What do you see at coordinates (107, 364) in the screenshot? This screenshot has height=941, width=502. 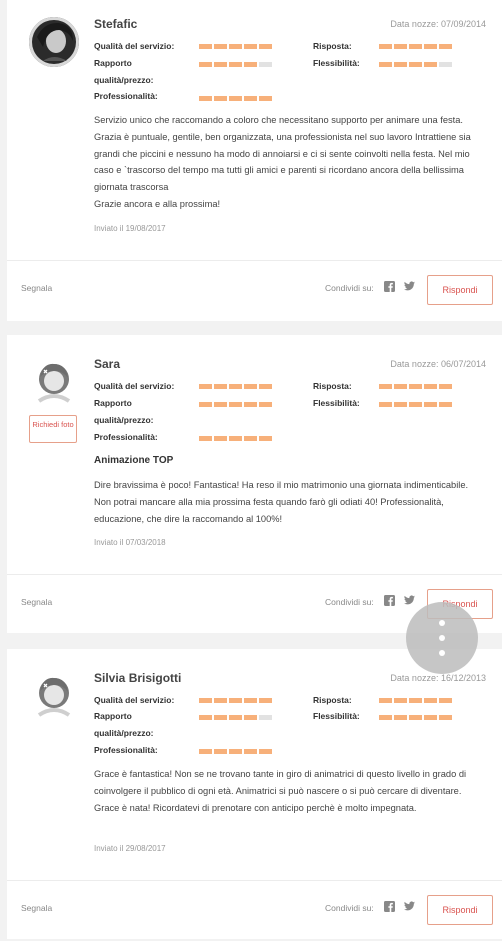 I see `reviewer-name: Sara` at bounding box center [107, 364].